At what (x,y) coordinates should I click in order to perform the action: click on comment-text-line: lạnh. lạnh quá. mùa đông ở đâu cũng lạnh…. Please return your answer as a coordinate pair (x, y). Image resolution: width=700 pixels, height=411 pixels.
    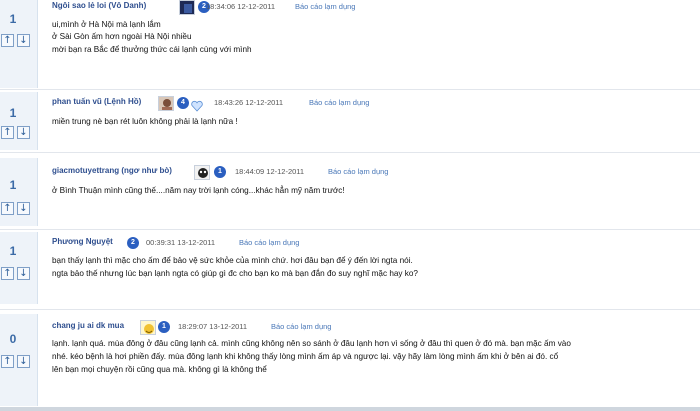
    Looking at the image, I should click on (311, 343).